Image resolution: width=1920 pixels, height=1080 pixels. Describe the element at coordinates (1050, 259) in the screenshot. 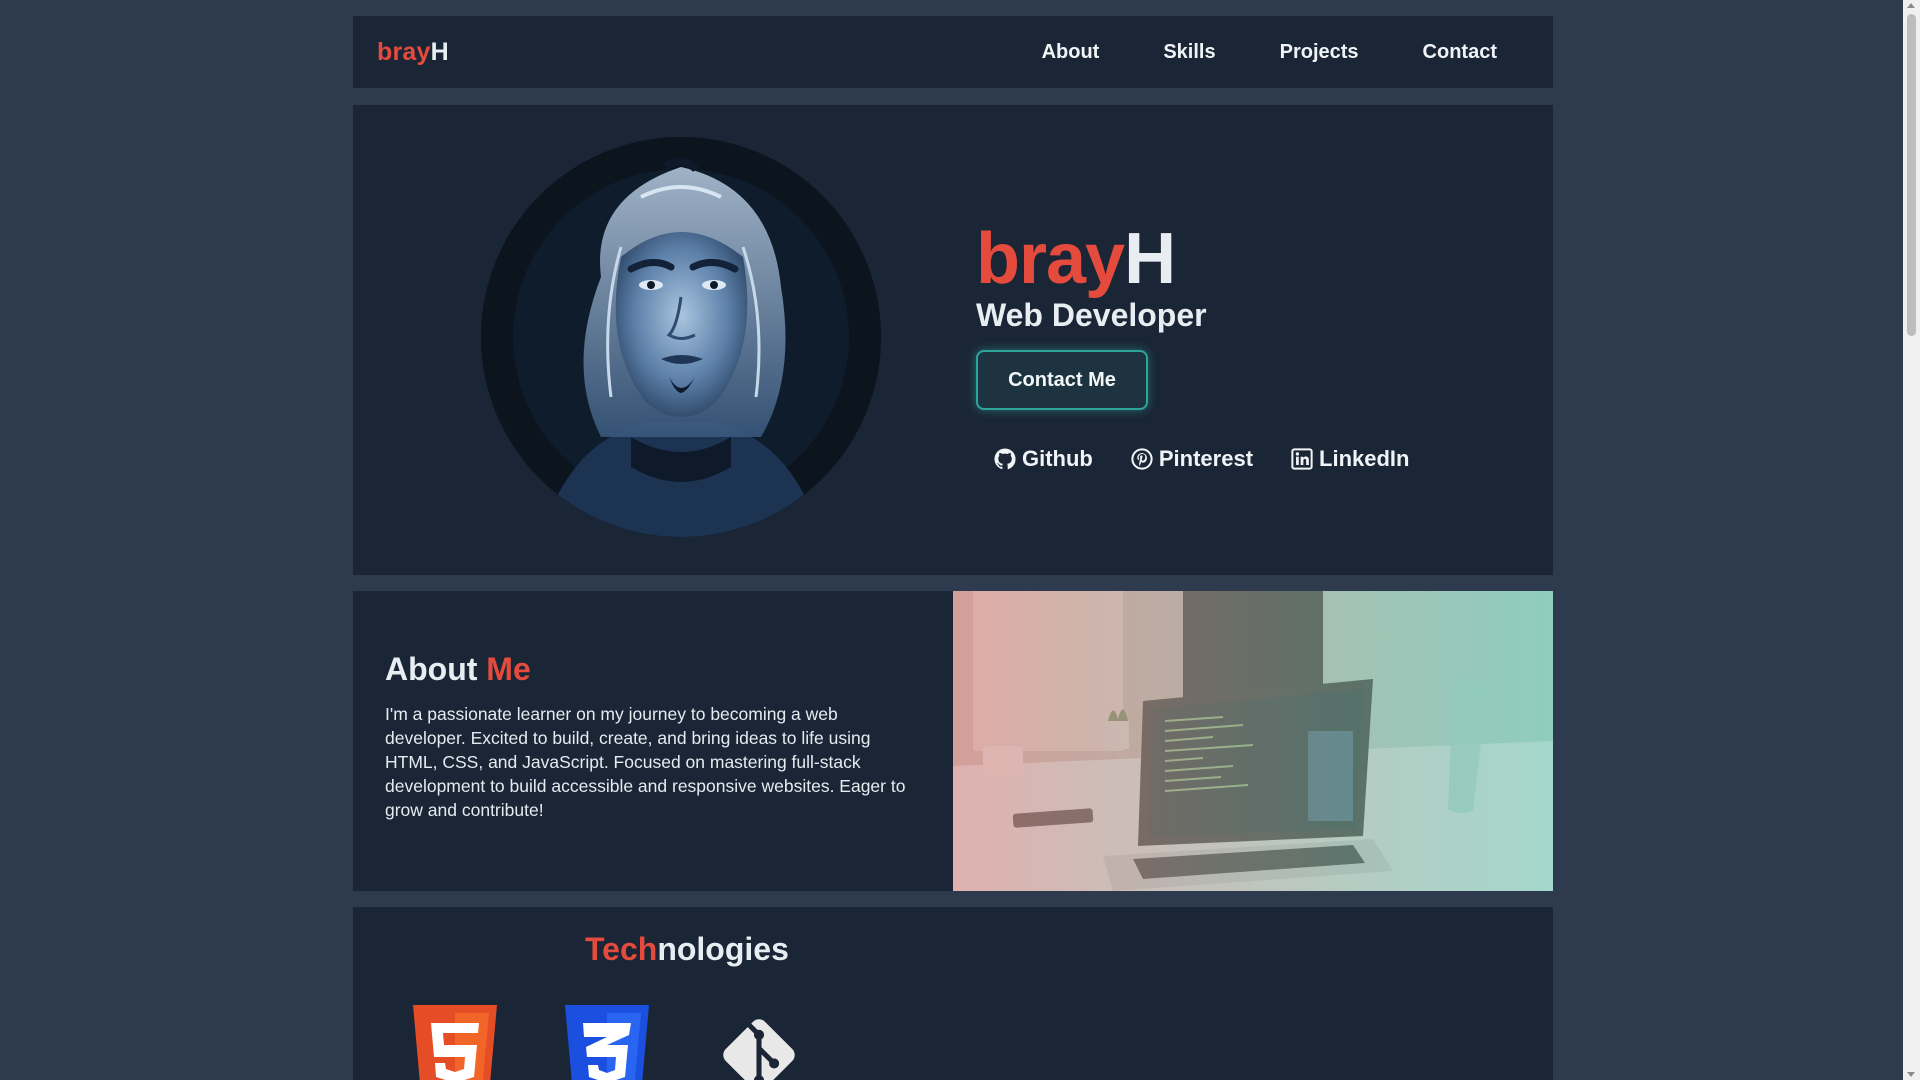

I see `hero-name-accent: bray` at that location.